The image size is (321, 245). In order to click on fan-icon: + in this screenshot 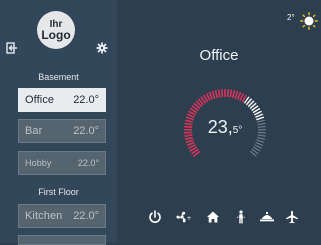, I will do `click(183, 217)`.